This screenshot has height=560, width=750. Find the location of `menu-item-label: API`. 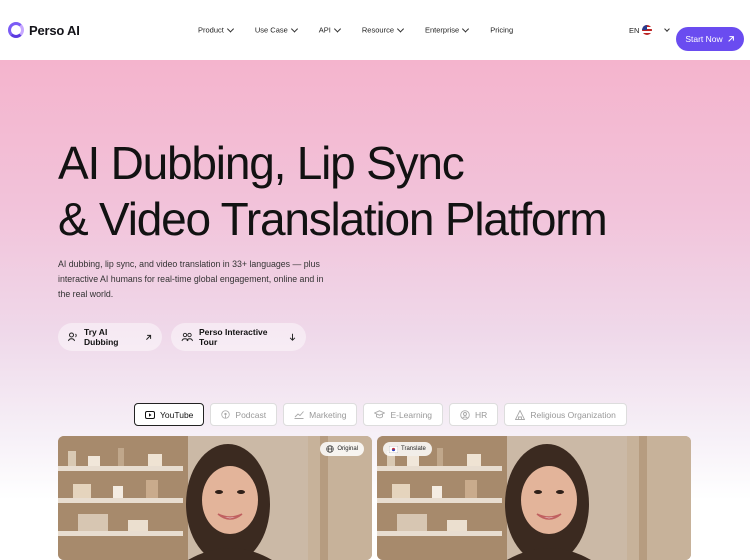

menu-item-label: API is located at coordinates (324, 30).